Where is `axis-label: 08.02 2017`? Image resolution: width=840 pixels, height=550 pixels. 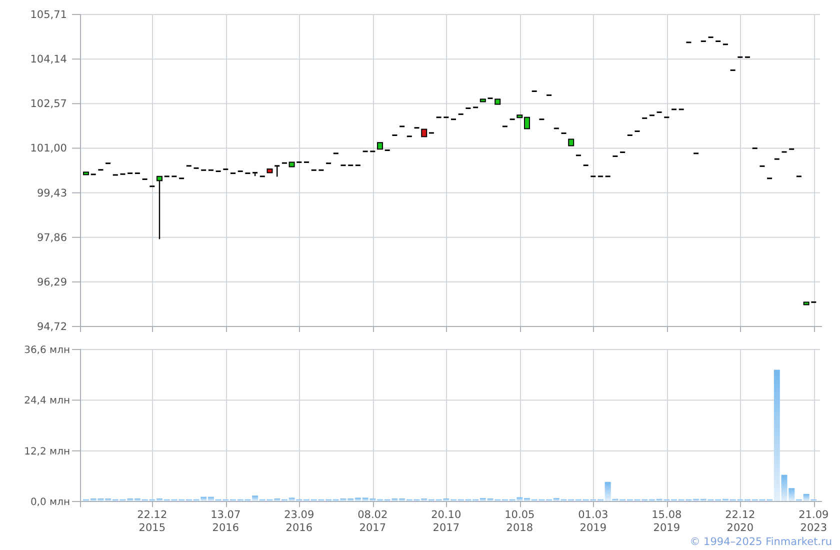 axis-label: 08.02 2017 is located at coordinates (373, 521).